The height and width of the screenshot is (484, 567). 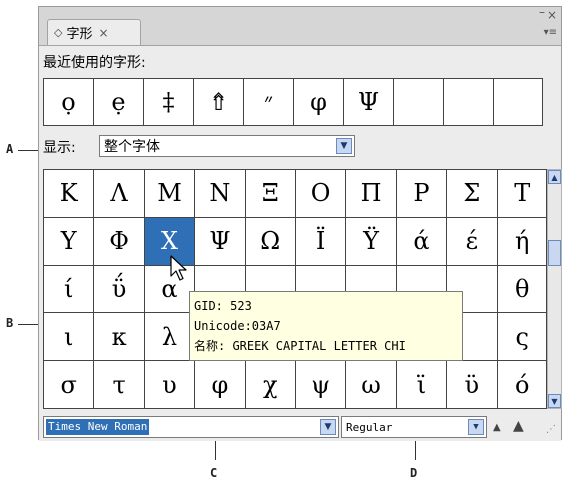 What do you see at coordinates (10, 323) in the screenshot?
I see `callout-b-label: B` at bounding box center [10, 323].